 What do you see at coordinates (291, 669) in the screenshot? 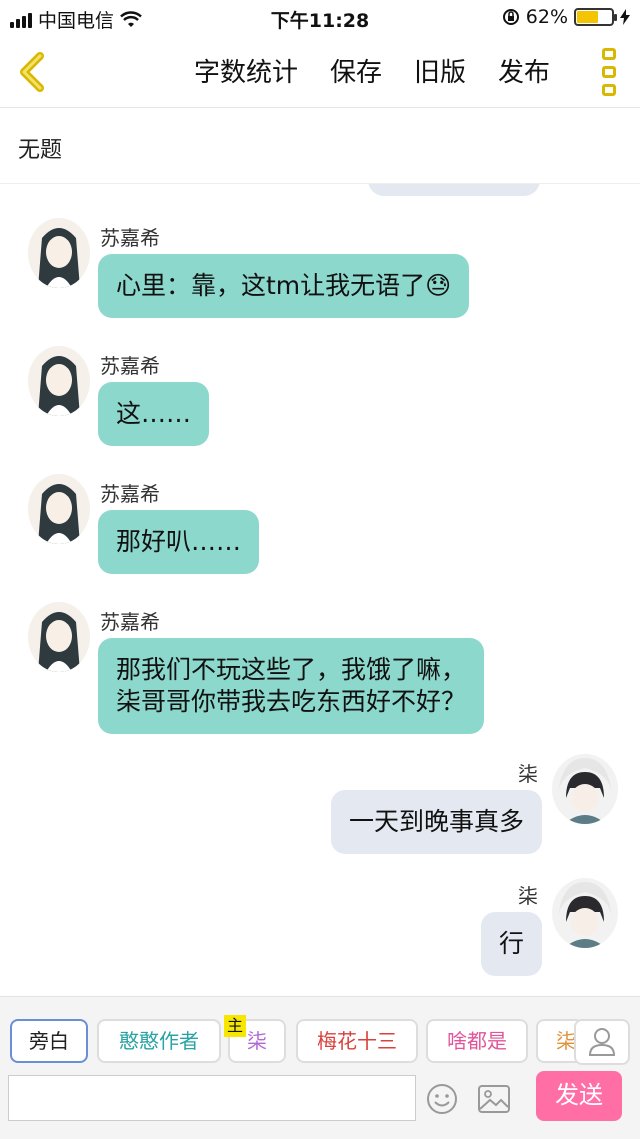
I see `message-text-line: 那我们不玩这些了，我饿了嘛，` at bounding box center [291, 669].